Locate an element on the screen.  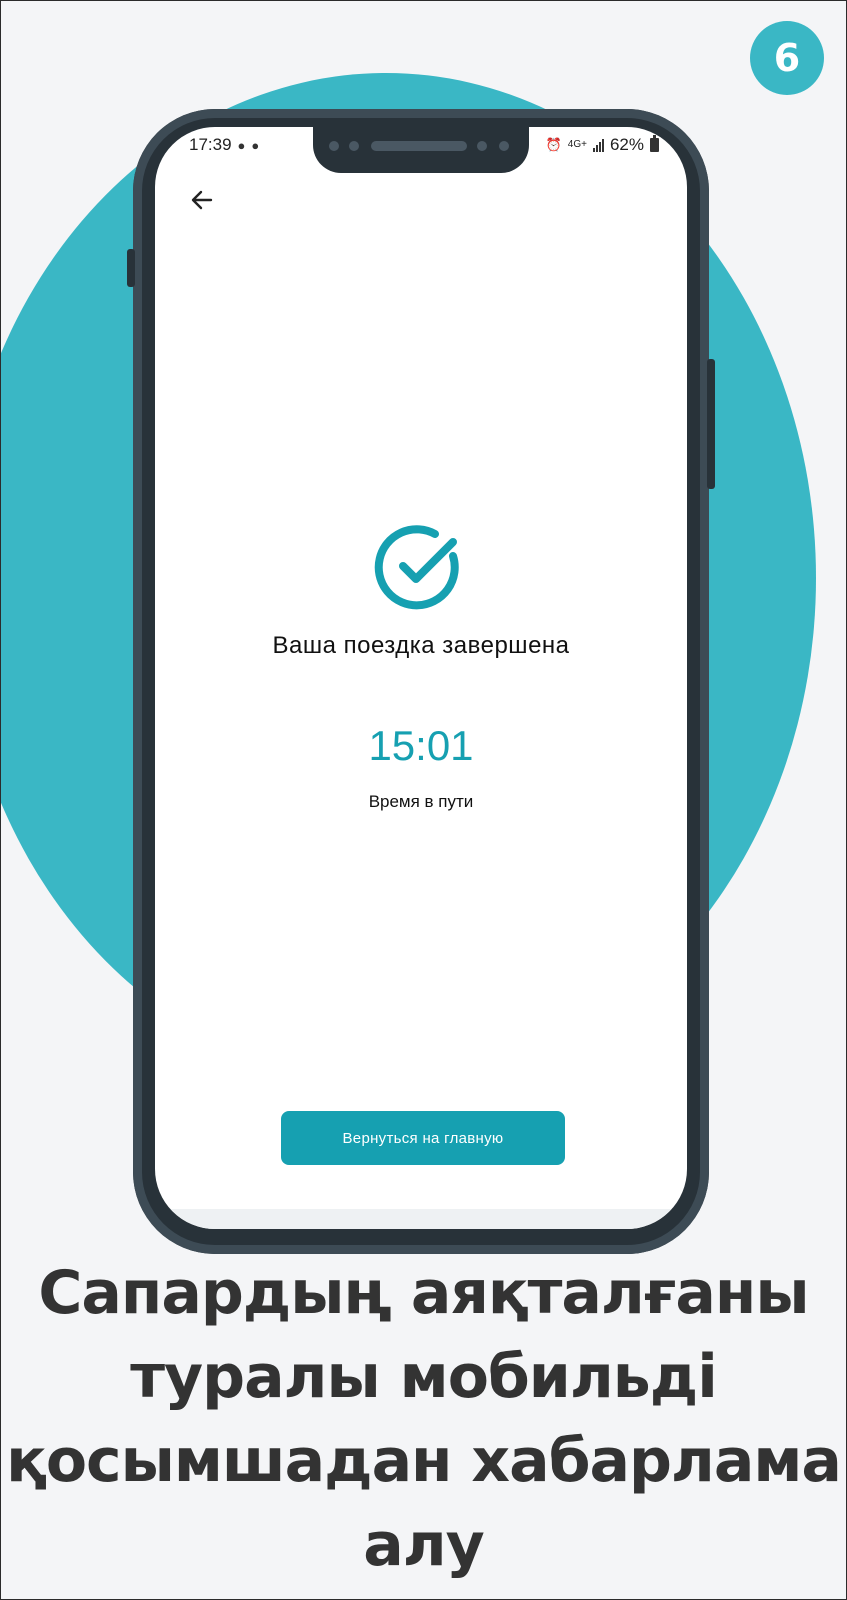
caption-line: Сапардың аяқталғаны is located at coordinates (423, 1293).